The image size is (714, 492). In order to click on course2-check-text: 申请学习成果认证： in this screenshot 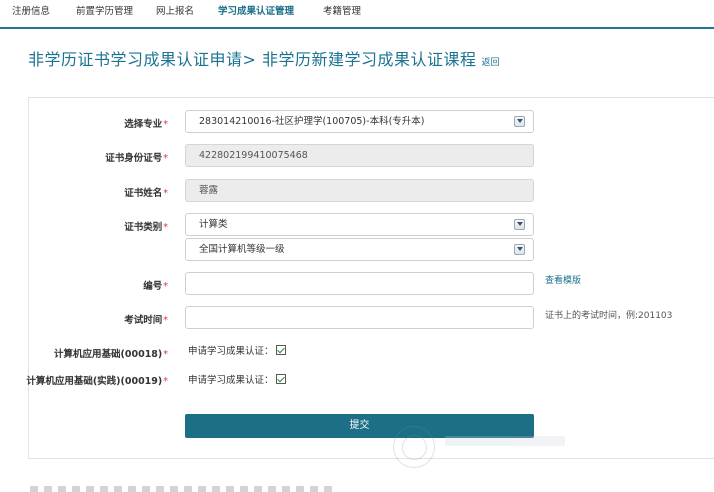, I will do `click(231, 380)`.